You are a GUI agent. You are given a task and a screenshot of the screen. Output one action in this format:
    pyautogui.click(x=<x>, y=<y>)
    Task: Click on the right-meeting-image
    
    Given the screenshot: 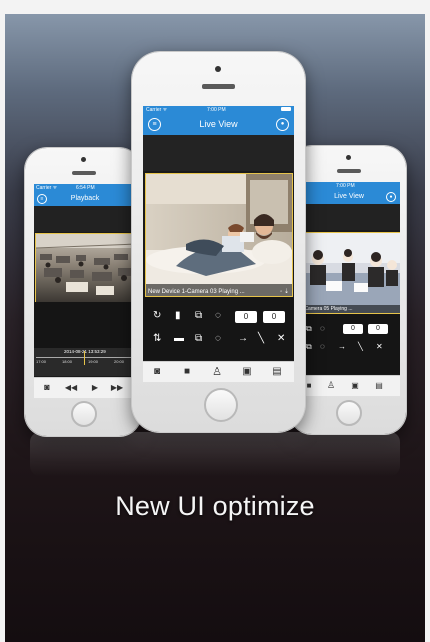 What is the action you would take?
    pyautogui.click(x=350, y=273)
    